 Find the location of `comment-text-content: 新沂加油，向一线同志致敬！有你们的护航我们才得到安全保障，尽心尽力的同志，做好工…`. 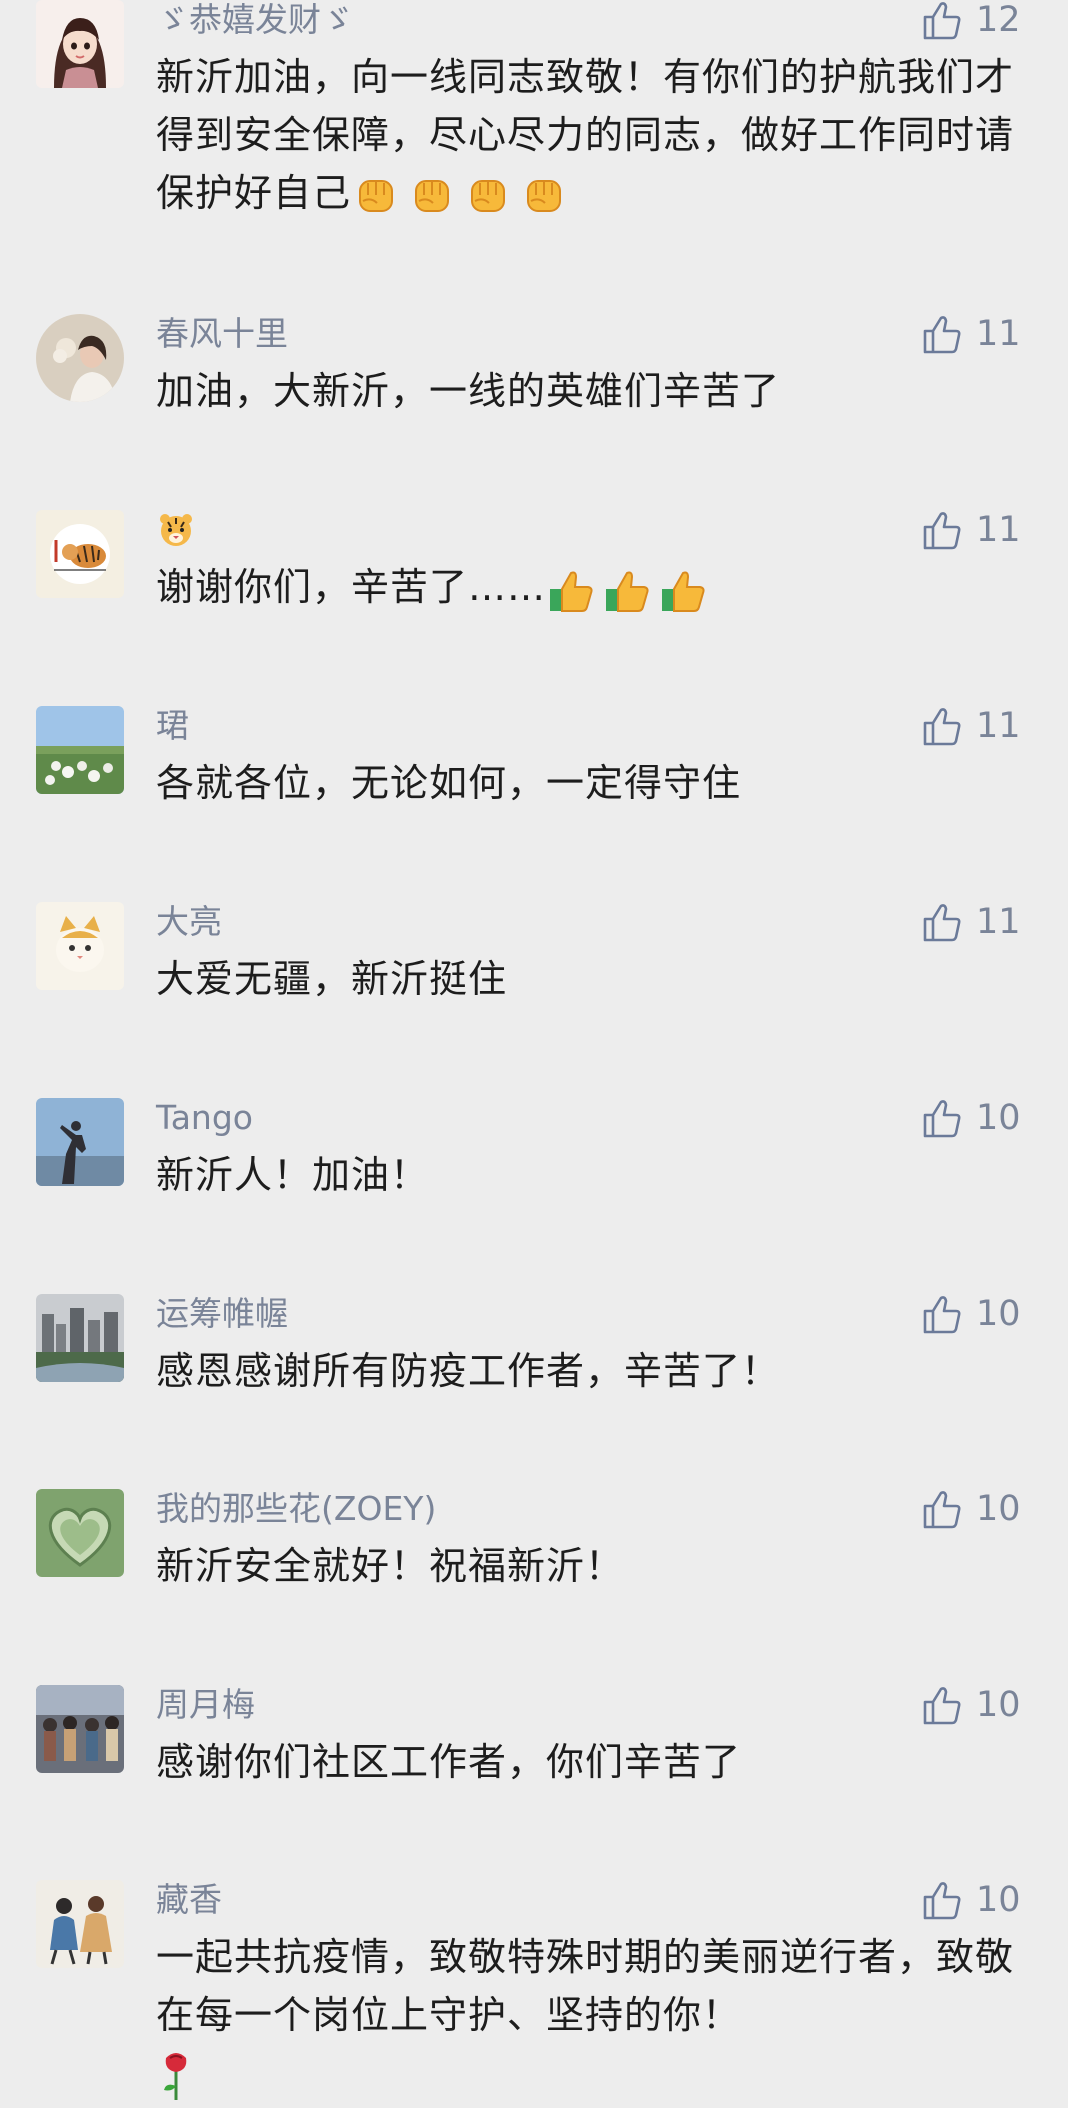

comment-text-content: 新沂加油，向一线同志致敬！有你们的护航我们才得到安全保障，尽心尽力的同志，做好工… is located at coordinates (585, 135).